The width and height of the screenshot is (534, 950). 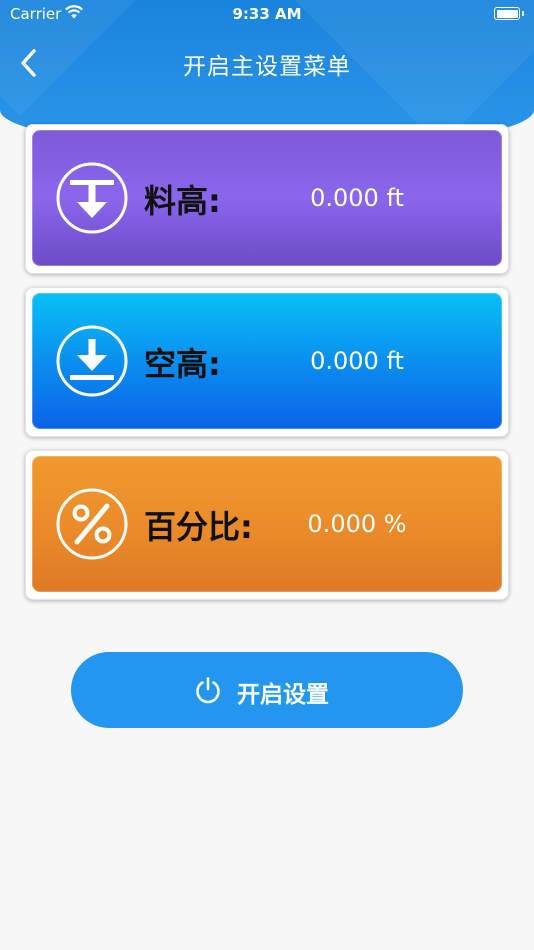 I want to click on percentage-panel: 百分比: 0.000 %, so click(x=267, y=524).